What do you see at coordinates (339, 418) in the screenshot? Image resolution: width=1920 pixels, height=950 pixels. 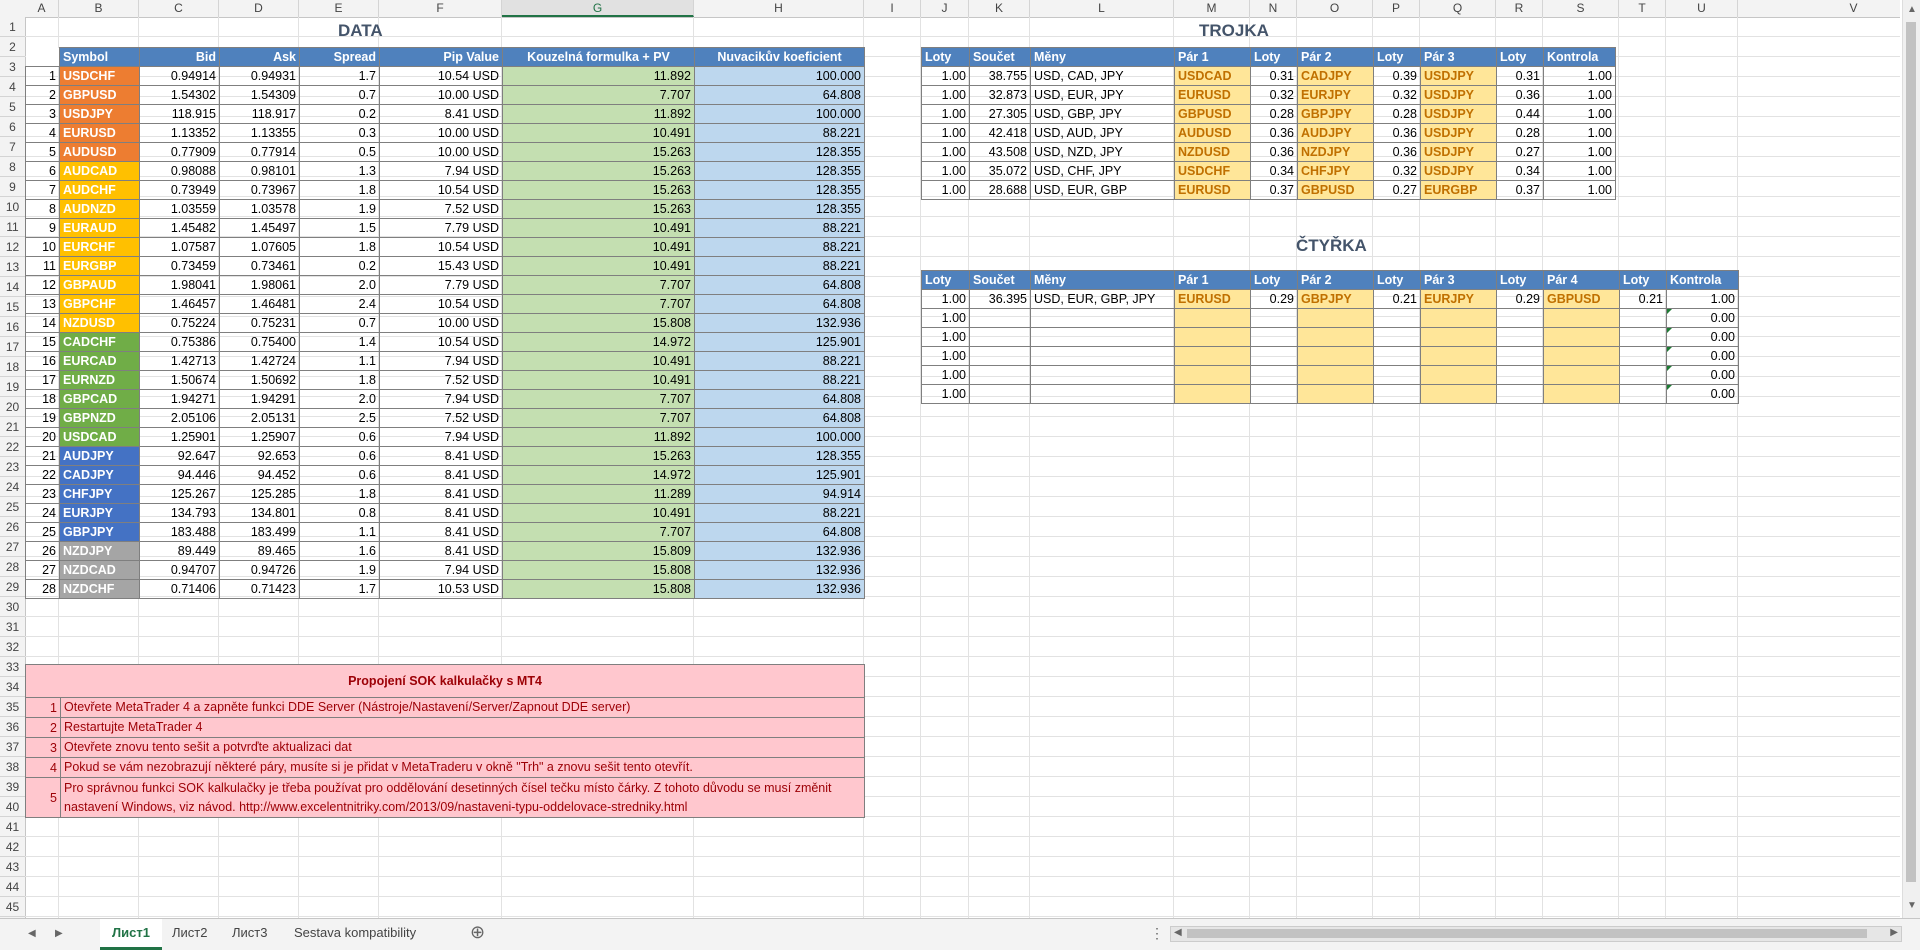 I see `spread-cell: 2.5` at bounding box center [339, 418].